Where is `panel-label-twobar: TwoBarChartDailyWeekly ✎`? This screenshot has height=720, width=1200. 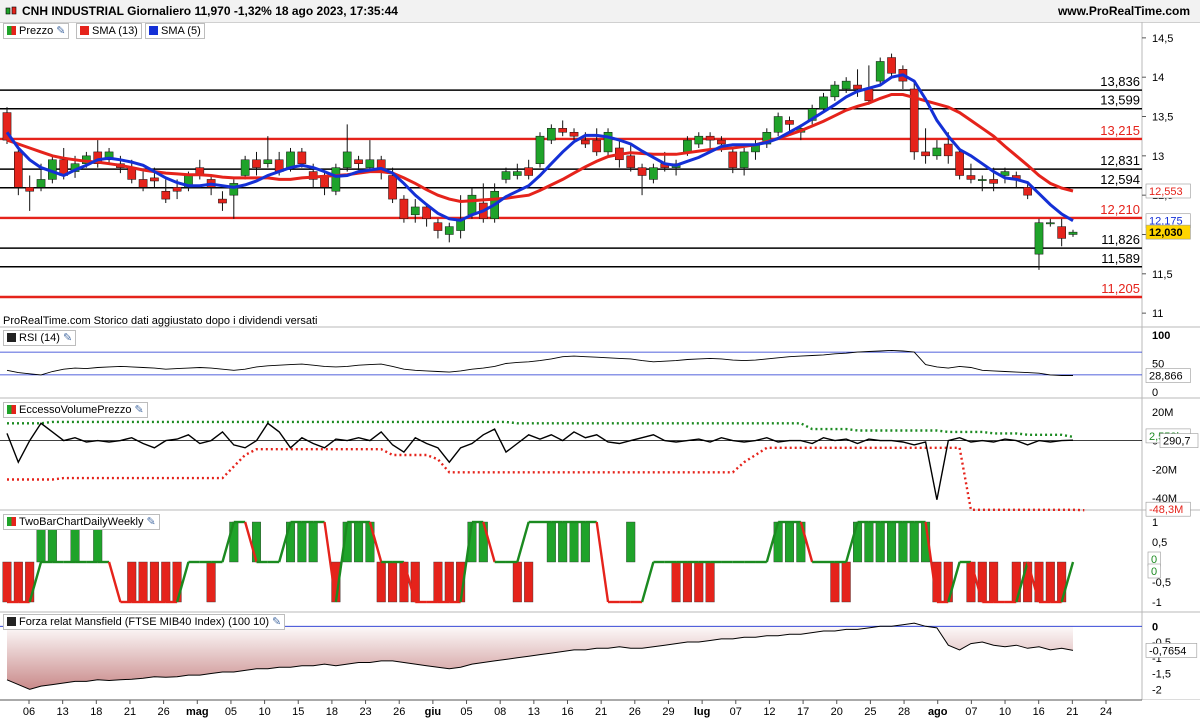 panel-label-twobar: TwoBarChartDailyWeekly ✎ is located at coordinates (81, 522).